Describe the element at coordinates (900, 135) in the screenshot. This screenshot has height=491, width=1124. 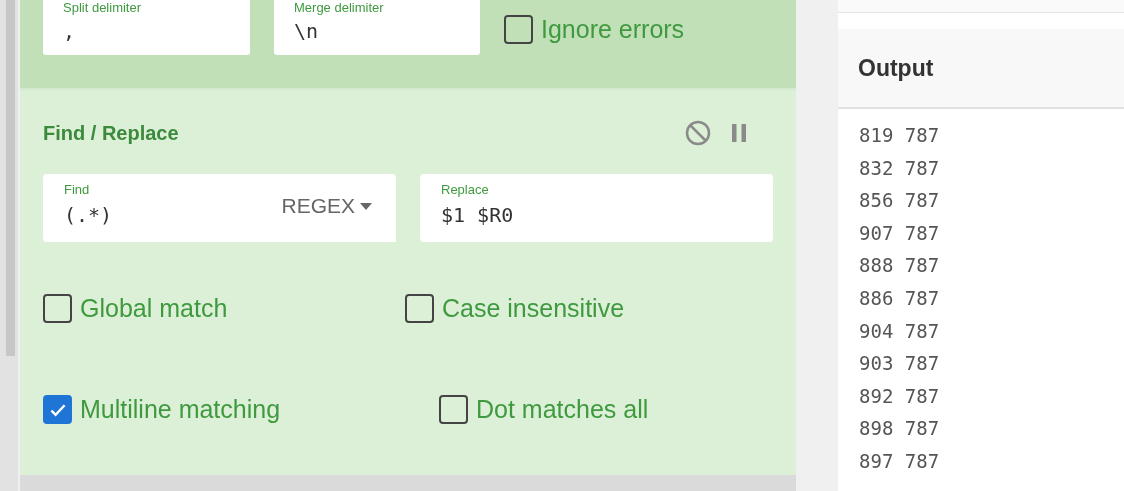
I see `output-line: 819 787` at that location.